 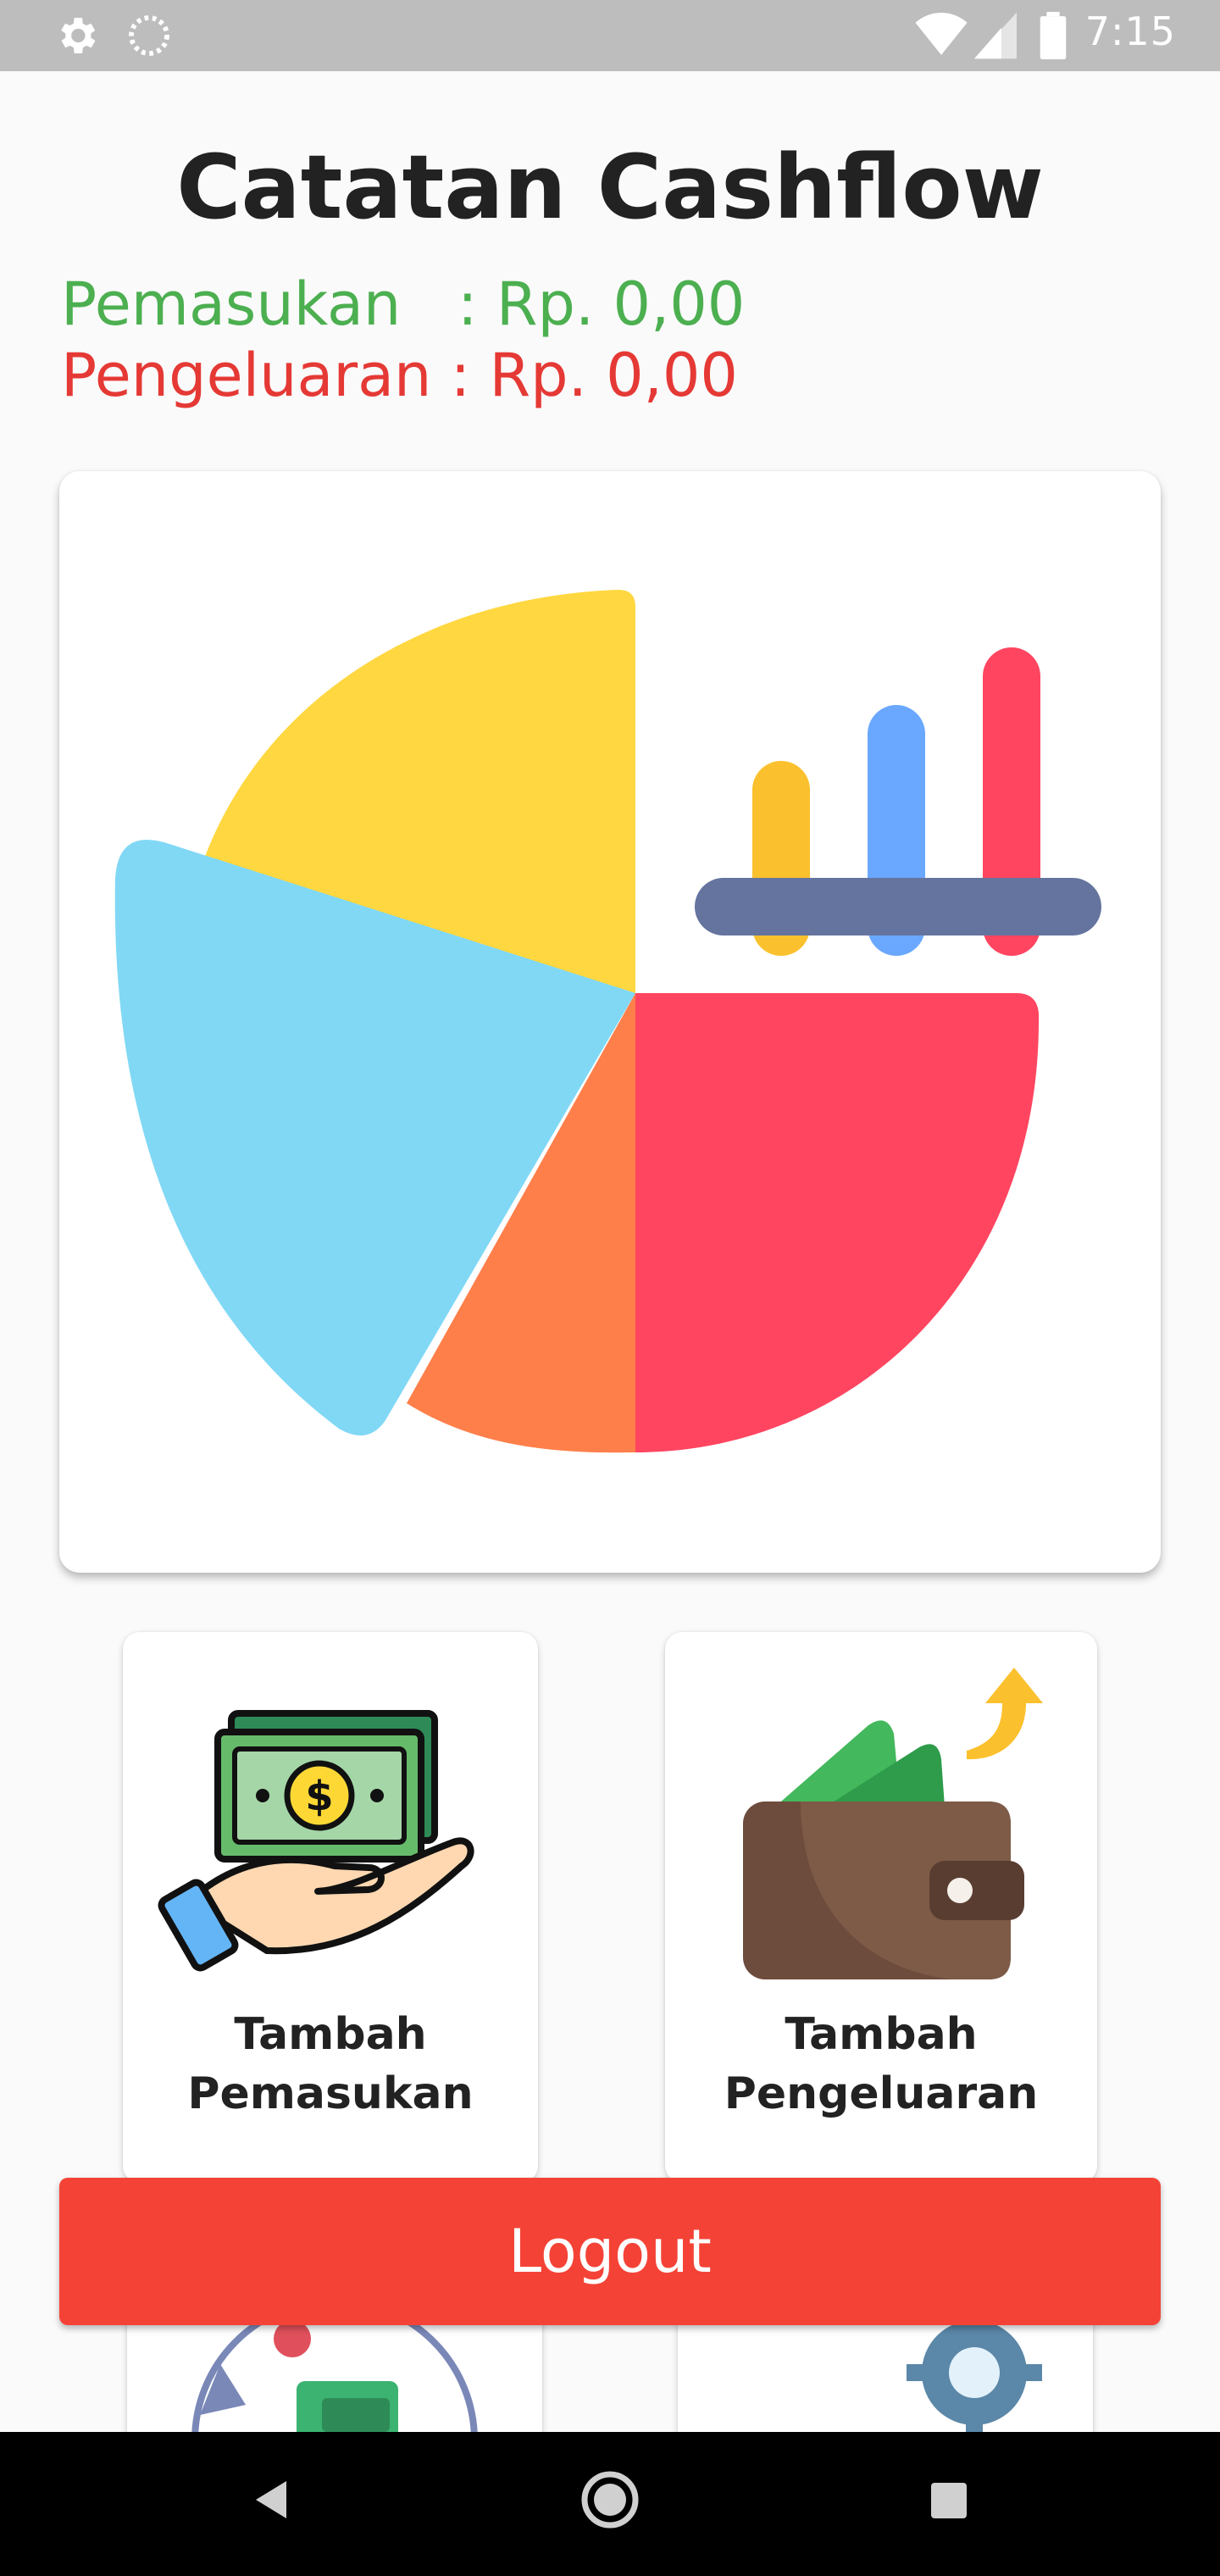 What do you see at coordinates (1053, 37) in the screenshot?
I see `battery-icon` at bounding box center [1053, 37].